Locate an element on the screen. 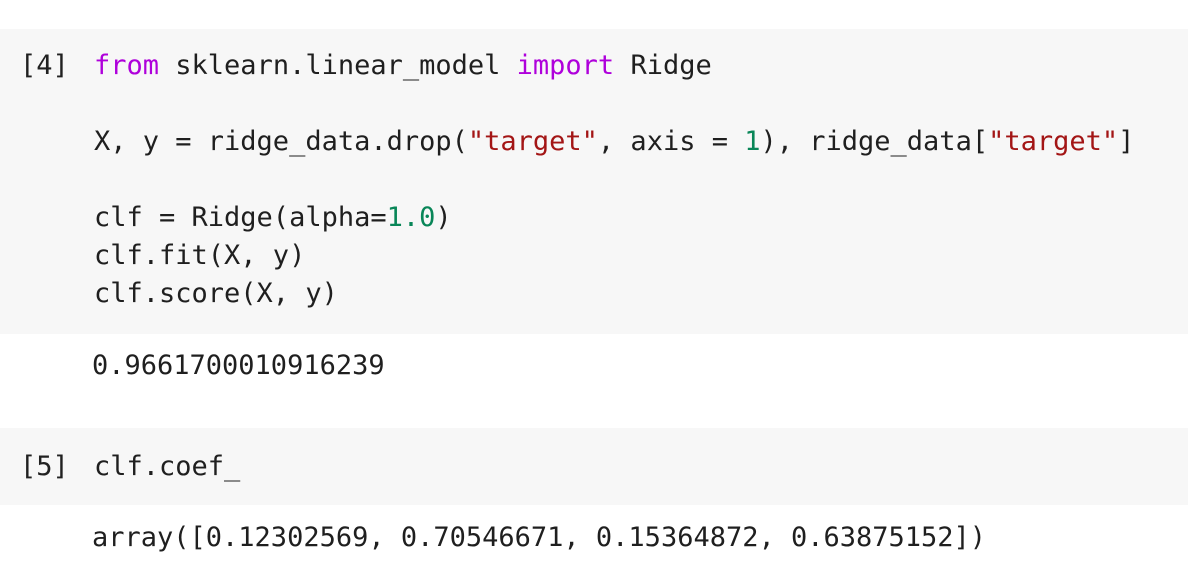 The image size is (1188, 588). code-text: clf.fit(X, y) is located at coordinates (200, 255).